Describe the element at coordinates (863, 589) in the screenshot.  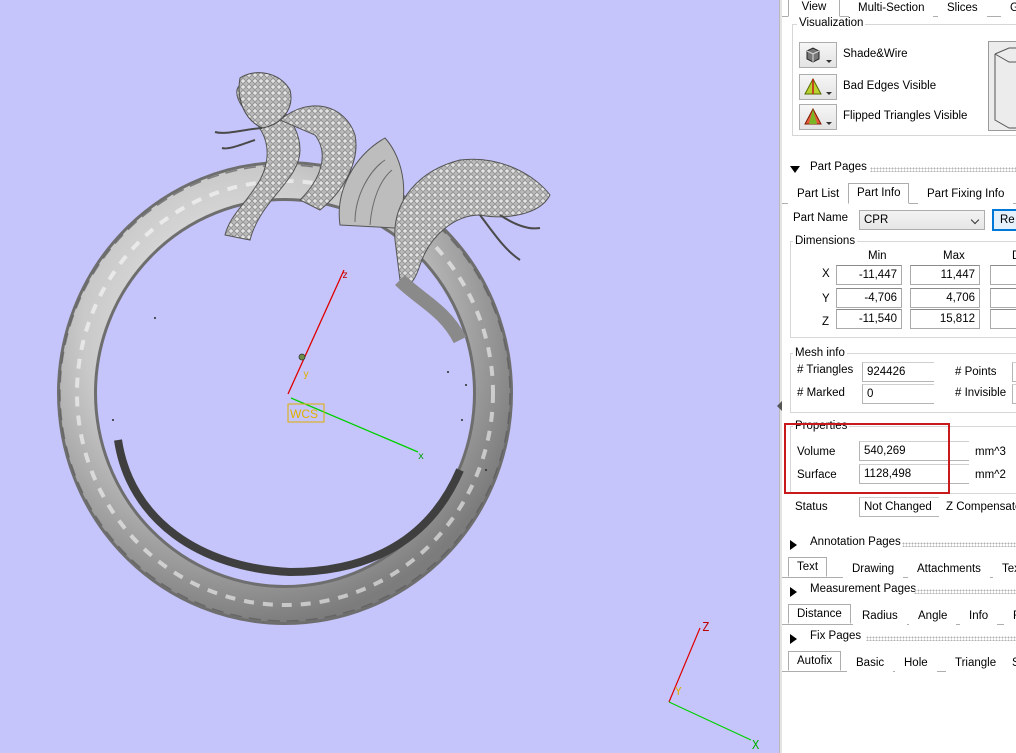
I see `measurement-pages-title: Measurement Pages` at that location.